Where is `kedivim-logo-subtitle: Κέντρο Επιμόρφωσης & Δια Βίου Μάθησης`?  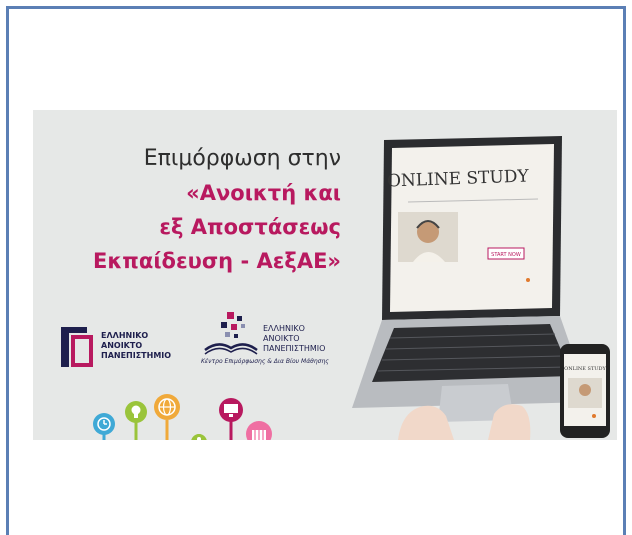
kedivim-logo-subtitle: Κέντρο Επιμόρφωσης & Δια Βίου Μάθησης is located at coordinates (265, 361).